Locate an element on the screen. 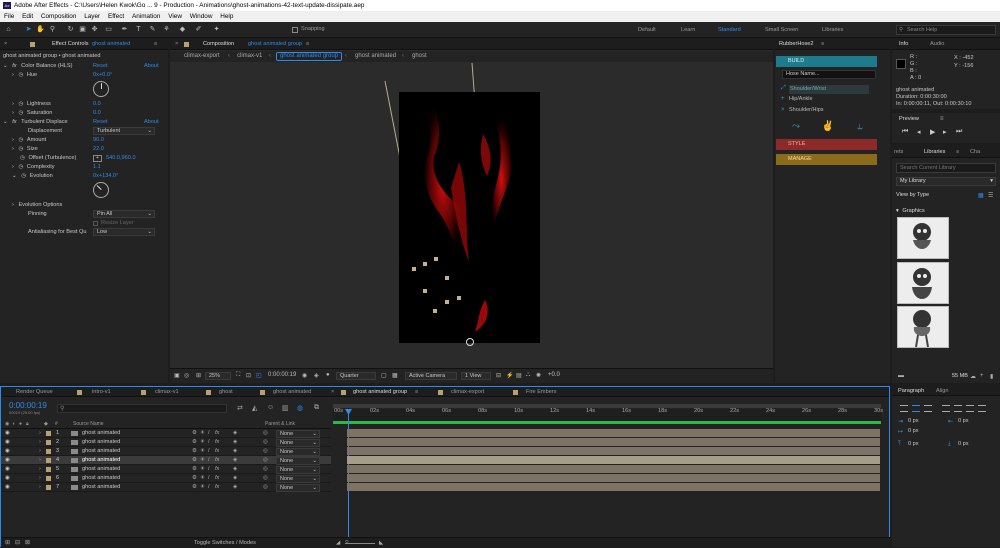 This screenshot has height=548, width=1000. tab-ghost-animated-group: ghost animated group is located at coordinates (380, 392).